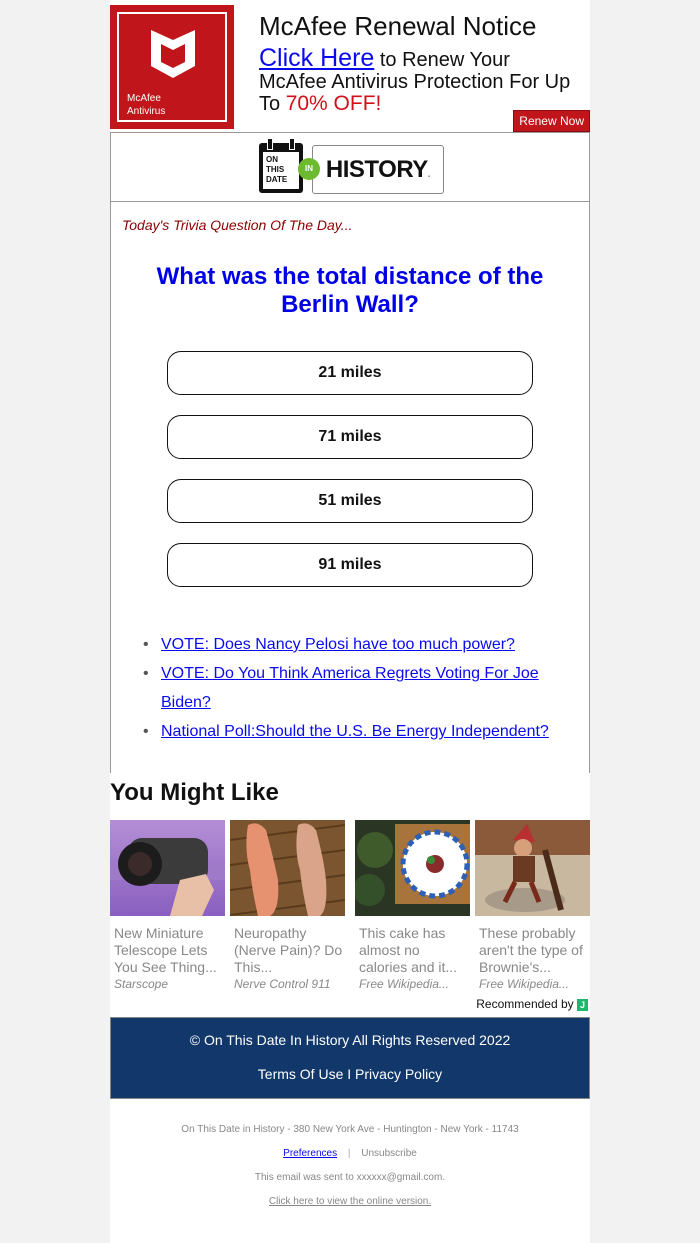 This screenshot has height=1243, width=700. I want to click on terms-of-use-link: Terms Of Use, so click(301, 1074).